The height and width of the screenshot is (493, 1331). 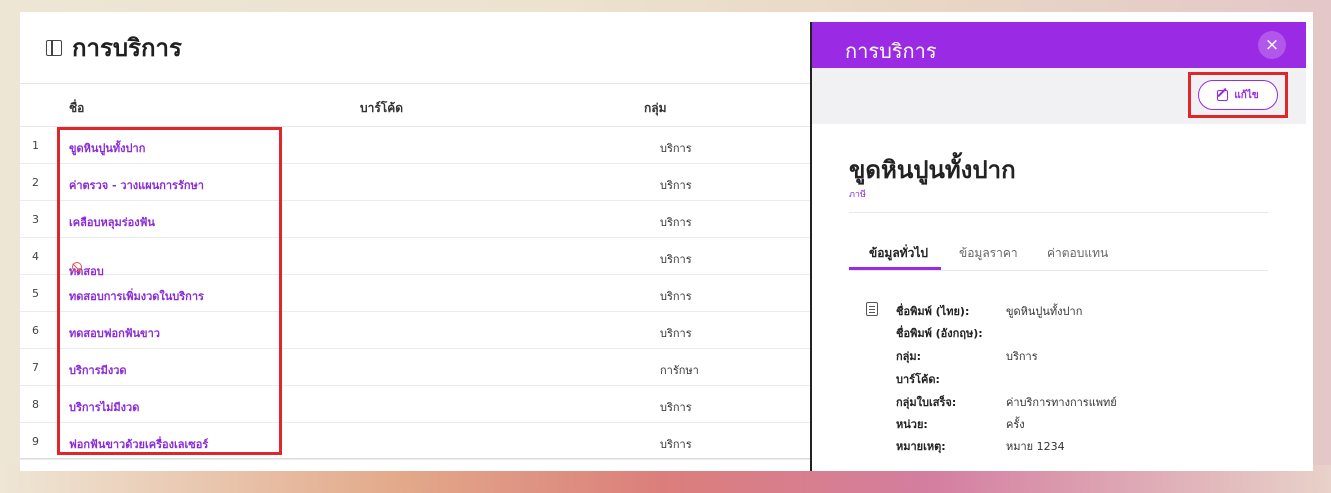 What do you see at coordinates (169, 291) in the screenshot?
I see `highlight-box-service-names` at bounding box center [169, 291].